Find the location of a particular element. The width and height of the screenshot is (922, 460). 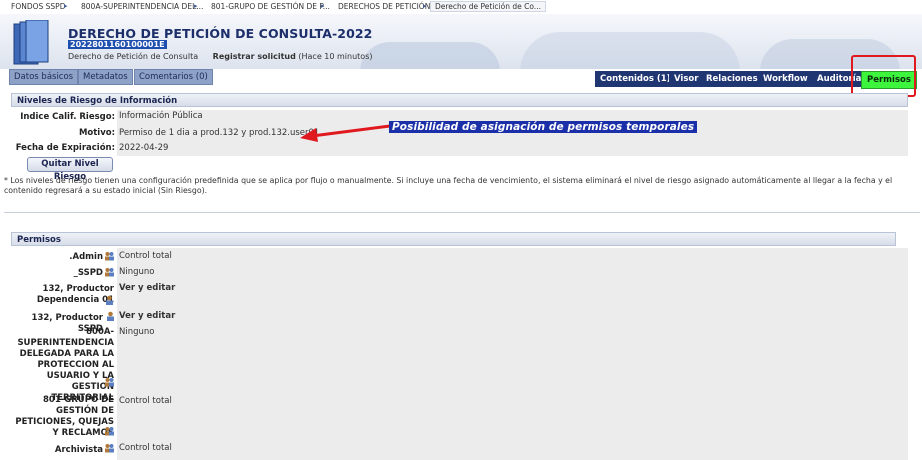

tab-visor: Visor is located at coordinates (686, 79).